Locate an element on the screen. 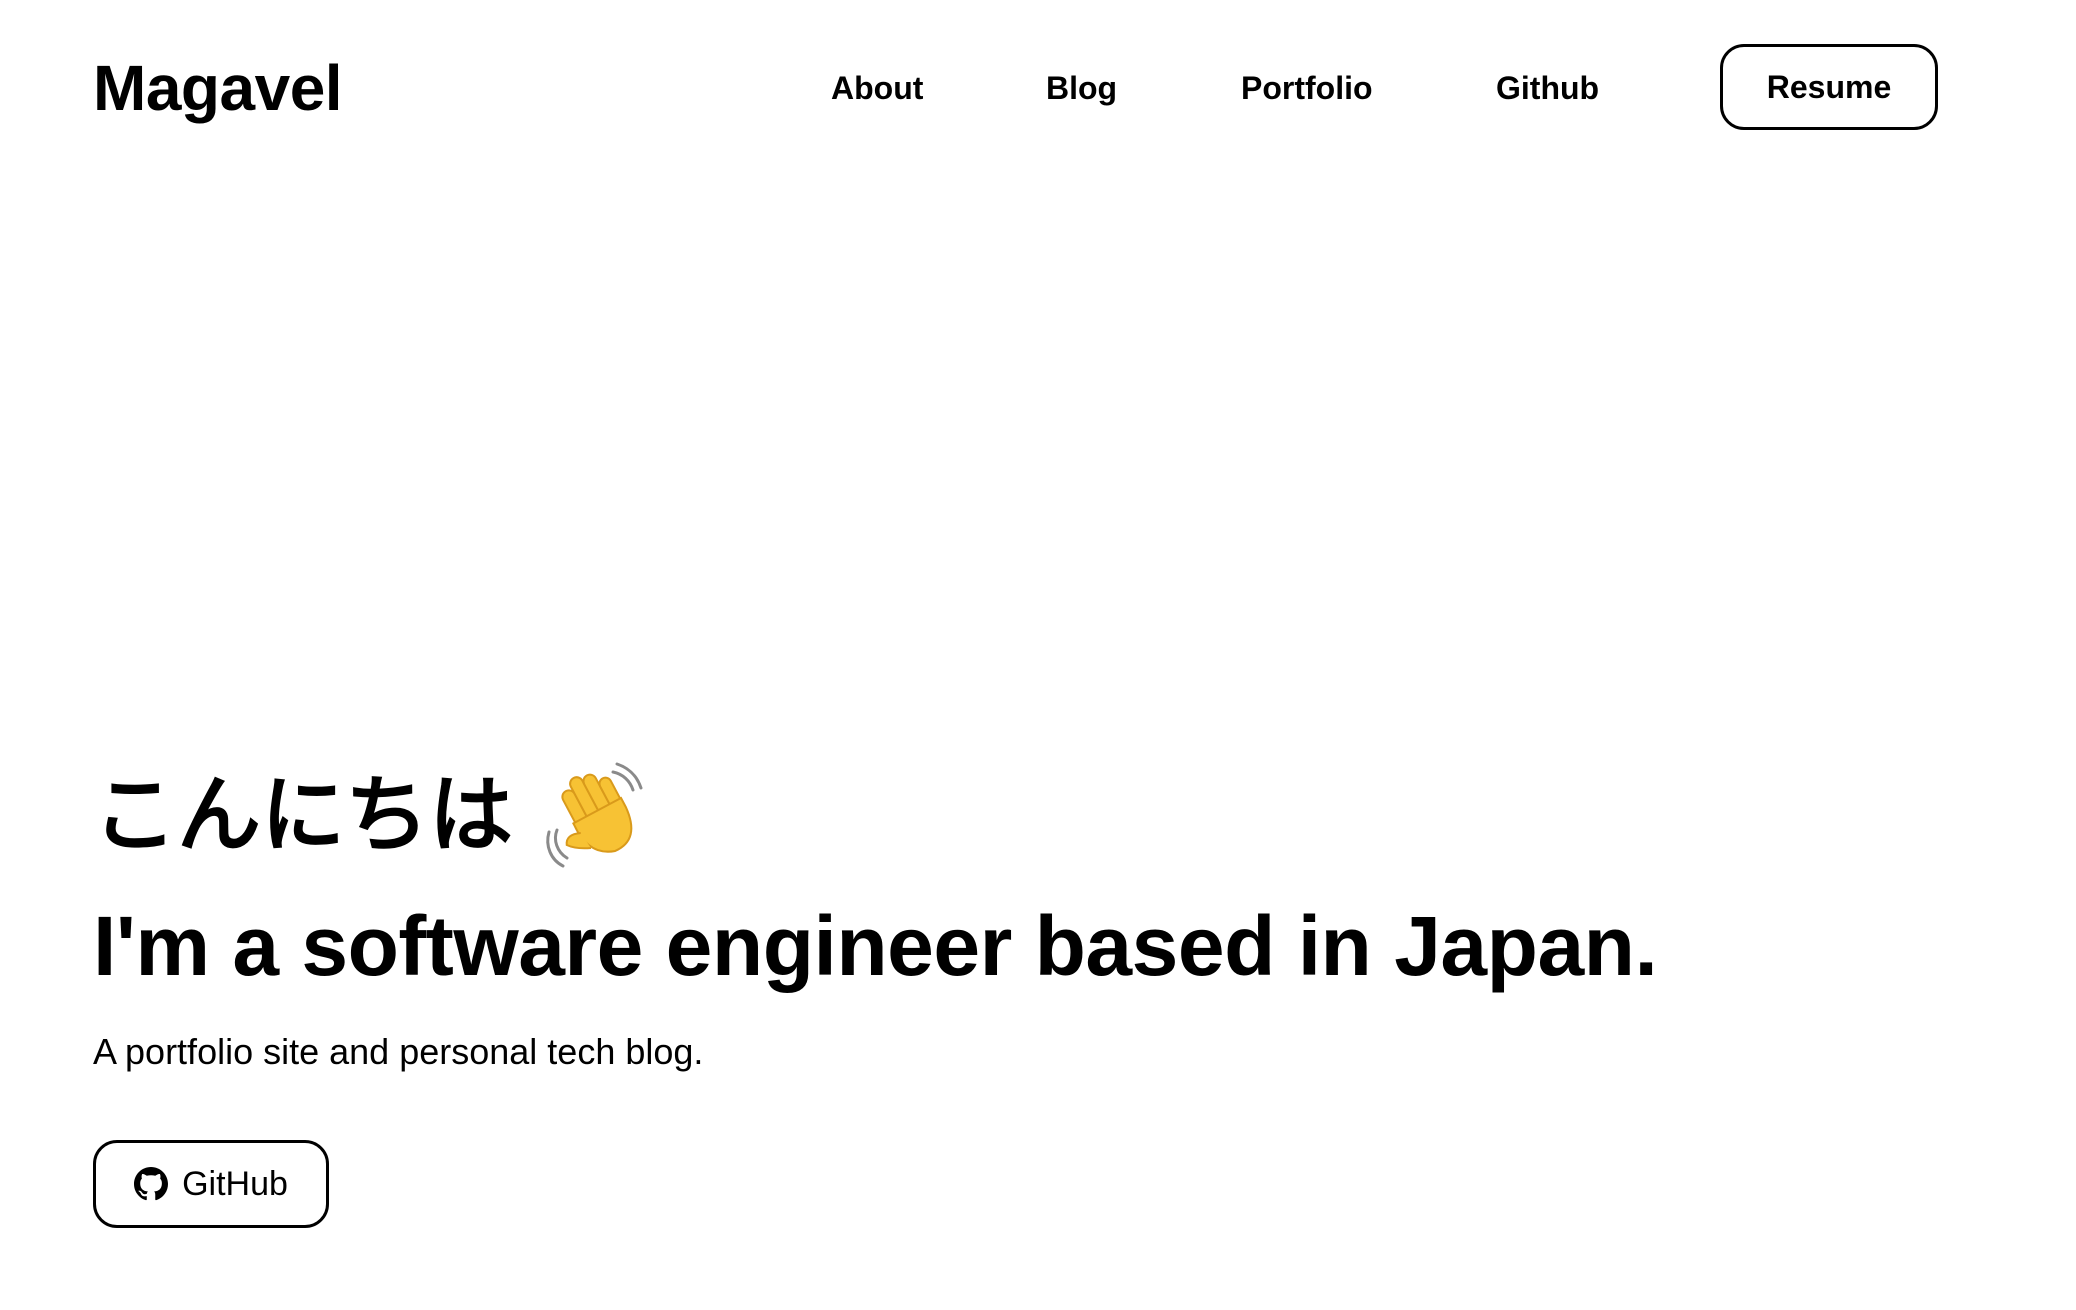 This screenshot has height=1310, width=2076. hero-subtitle: A portfolio site and personal tech blog. is located at coordinates (398, 1051).